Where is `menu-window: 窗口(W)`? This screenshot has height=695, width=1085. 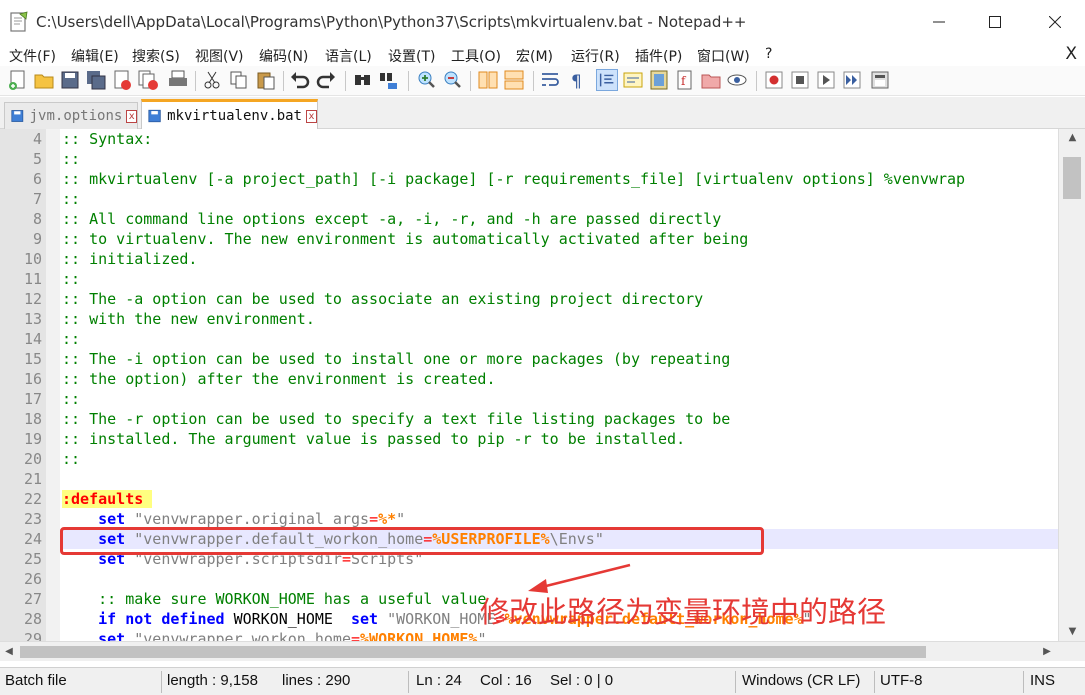
menu-window: 窗口(W) is located at coordinates (723, 56).